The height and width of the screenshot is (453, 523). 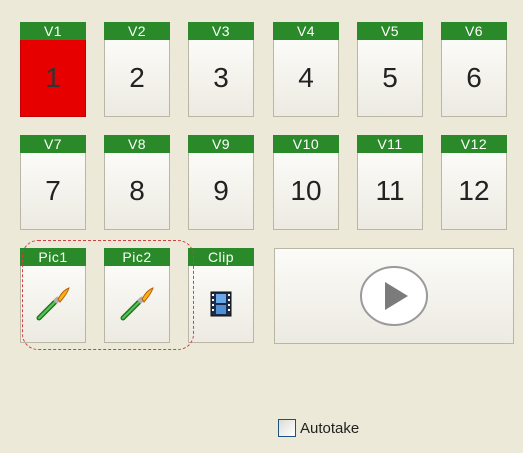 I want to click on source-tile-v4: V4 4, so click(x=306, y=70).